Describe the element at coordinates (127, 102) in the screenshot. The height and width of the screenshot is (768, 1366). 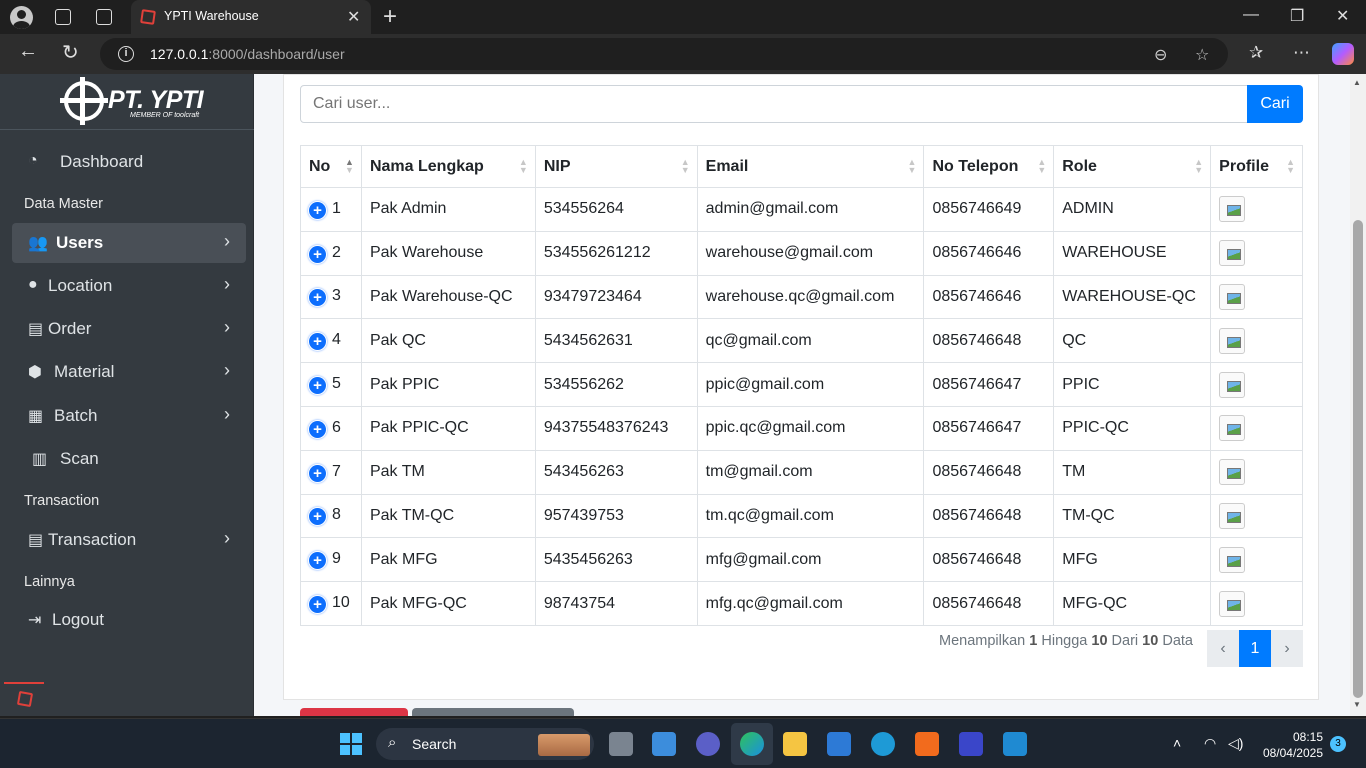
I see `brand-logo: PT. YPTI MEMBER OF toolcraft` at that location.